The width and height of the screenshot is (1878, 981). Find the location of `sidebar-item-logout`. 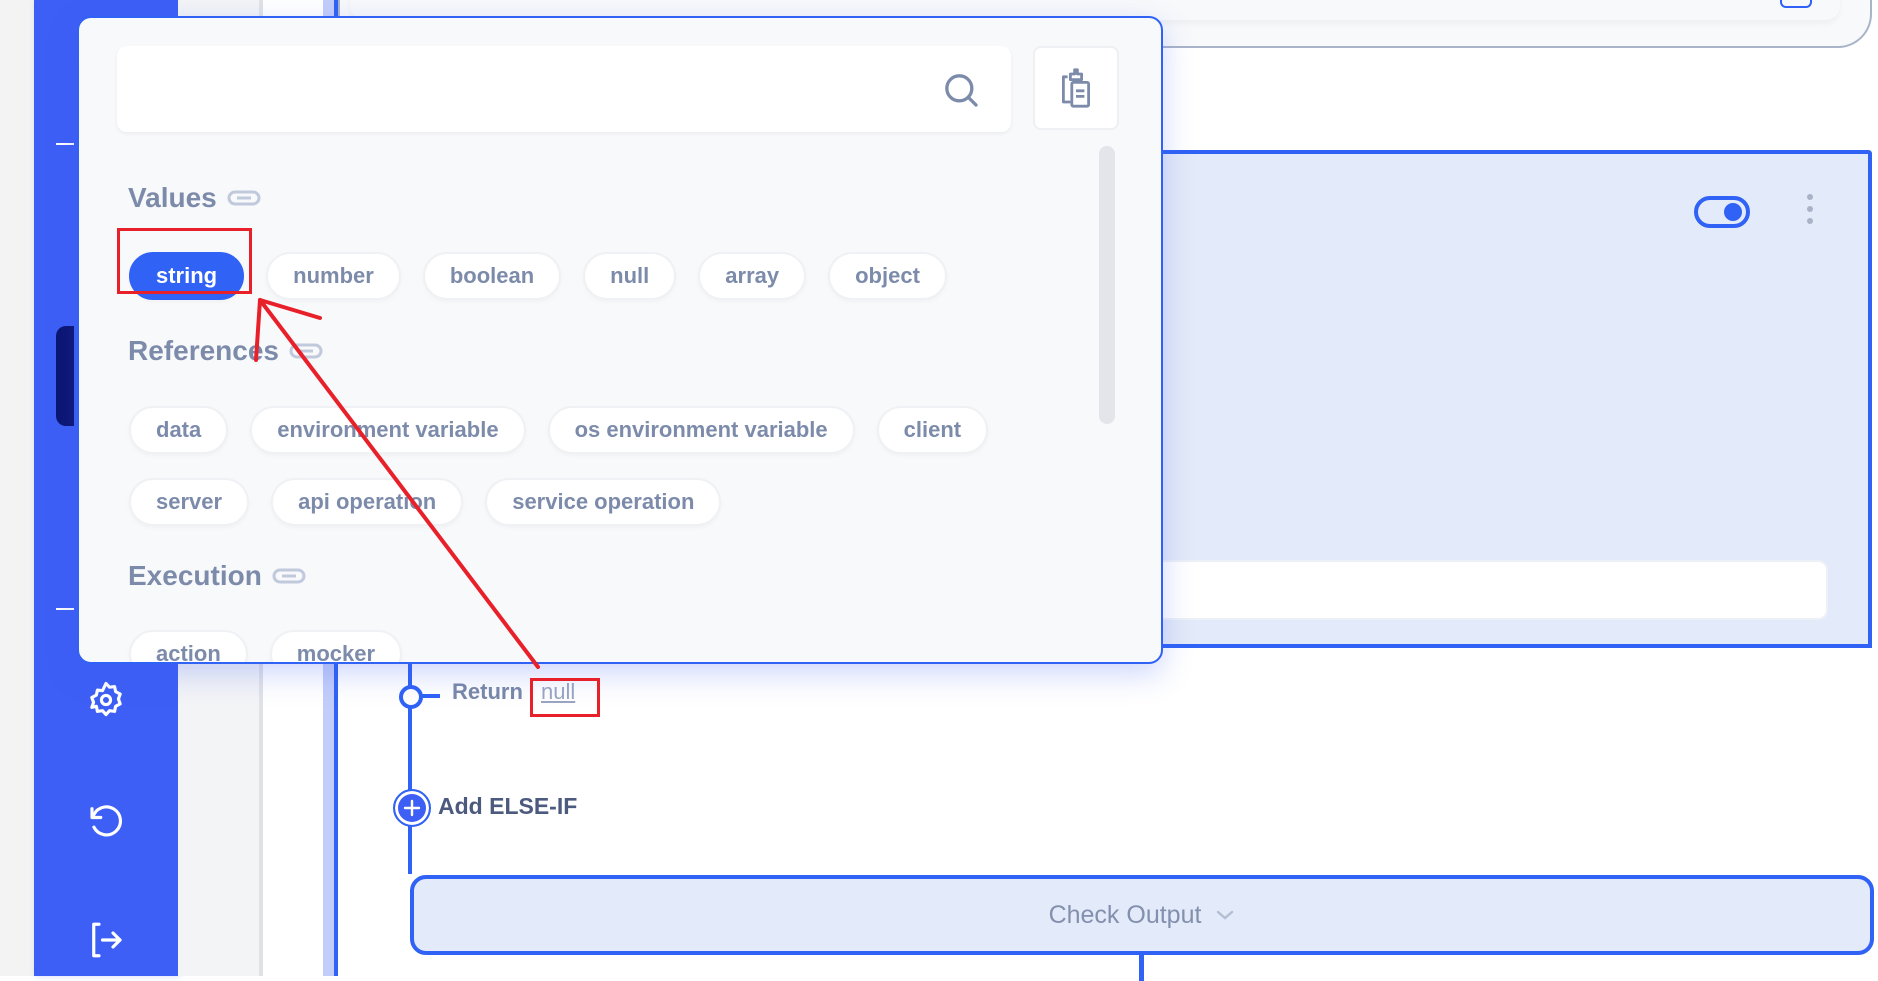

sidebar-item-logout is located at coordinates (106, 940).